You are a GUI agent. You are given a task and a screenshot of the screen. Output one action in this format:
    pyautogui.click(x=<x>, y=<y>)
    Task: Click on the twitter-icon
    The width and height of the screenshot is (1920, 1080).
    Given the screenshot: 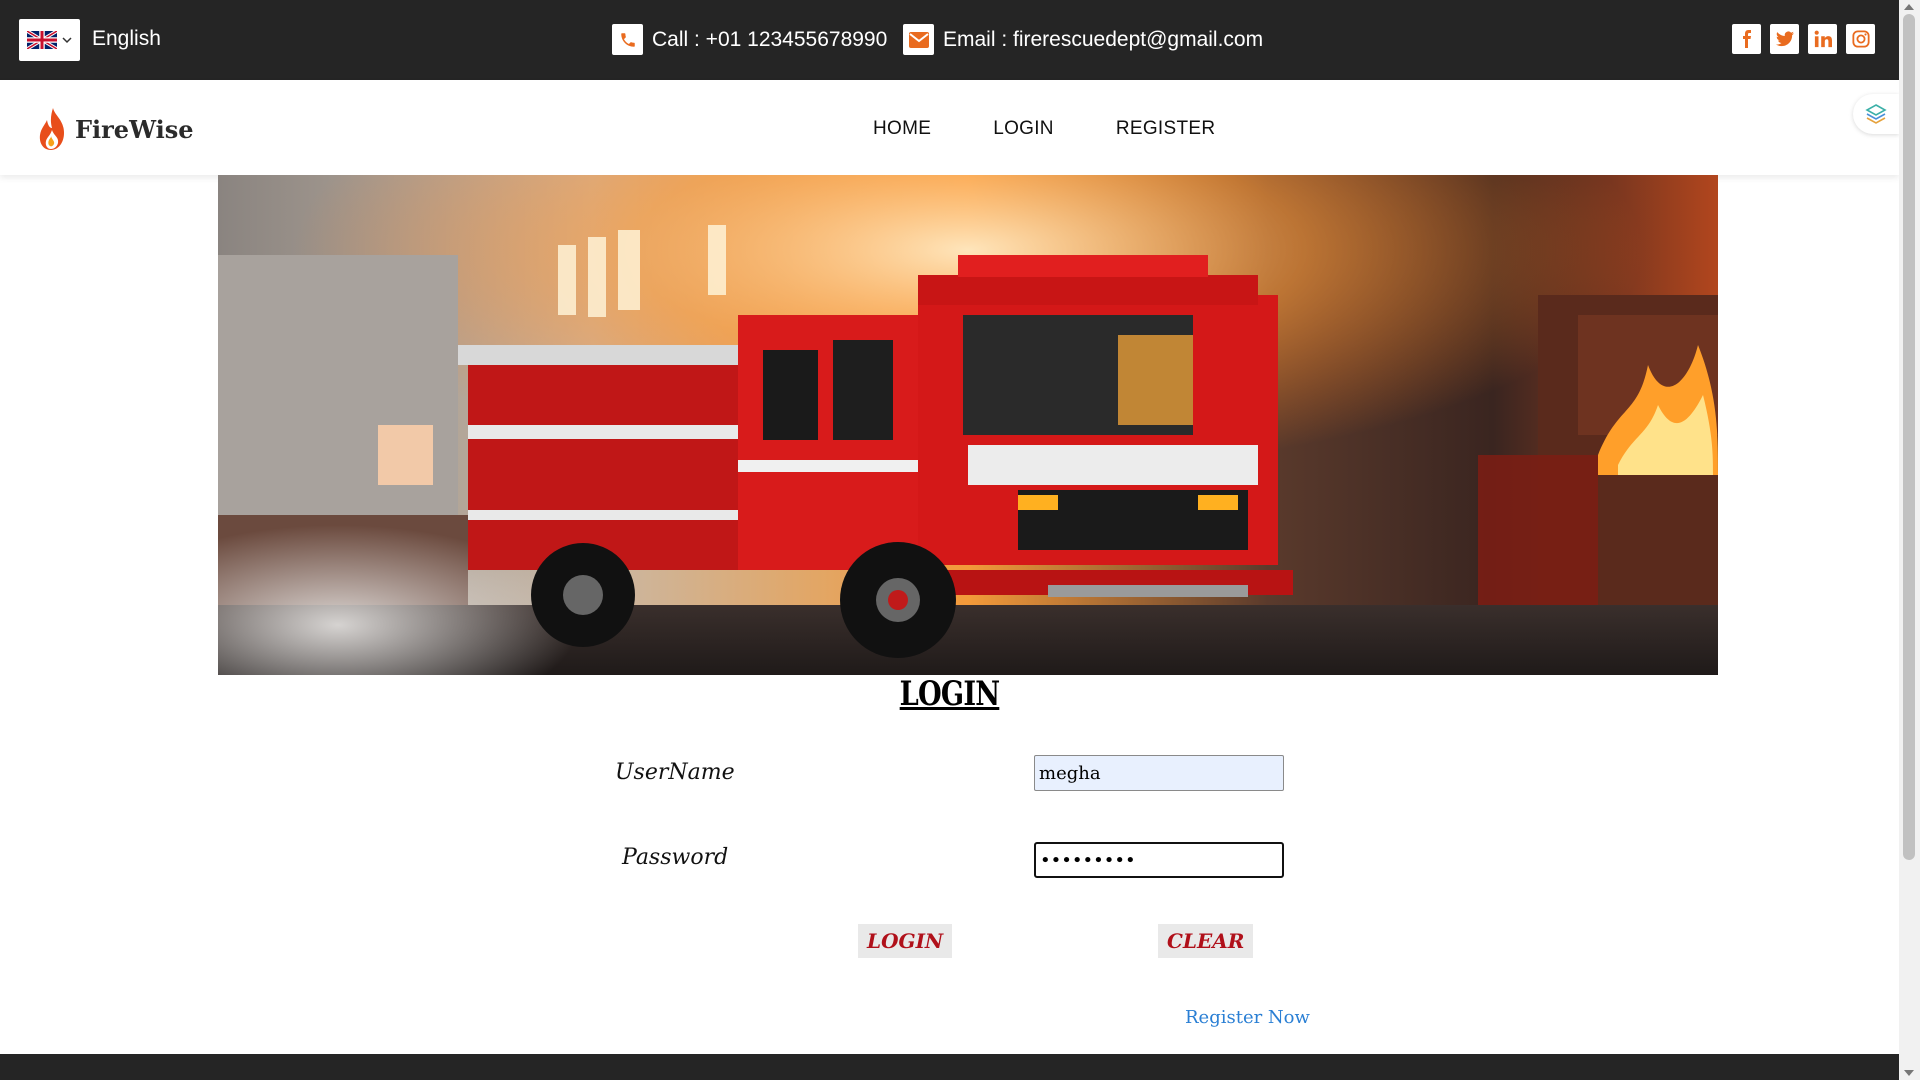 What is the action you would take?
    pyautogui.click(x=1784, y=39)
    